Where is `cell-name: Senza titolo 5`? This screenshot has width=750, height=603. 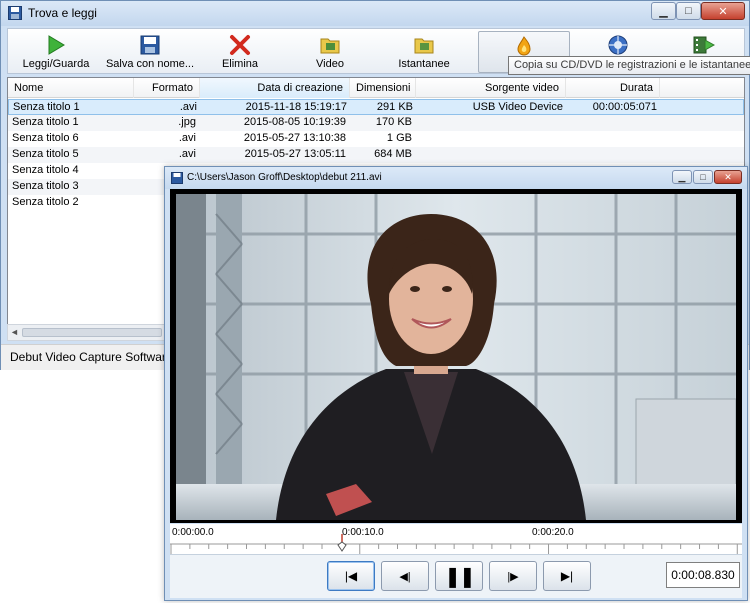
cell-name: Senza titolo 5 is located at coordinates (45, 154).